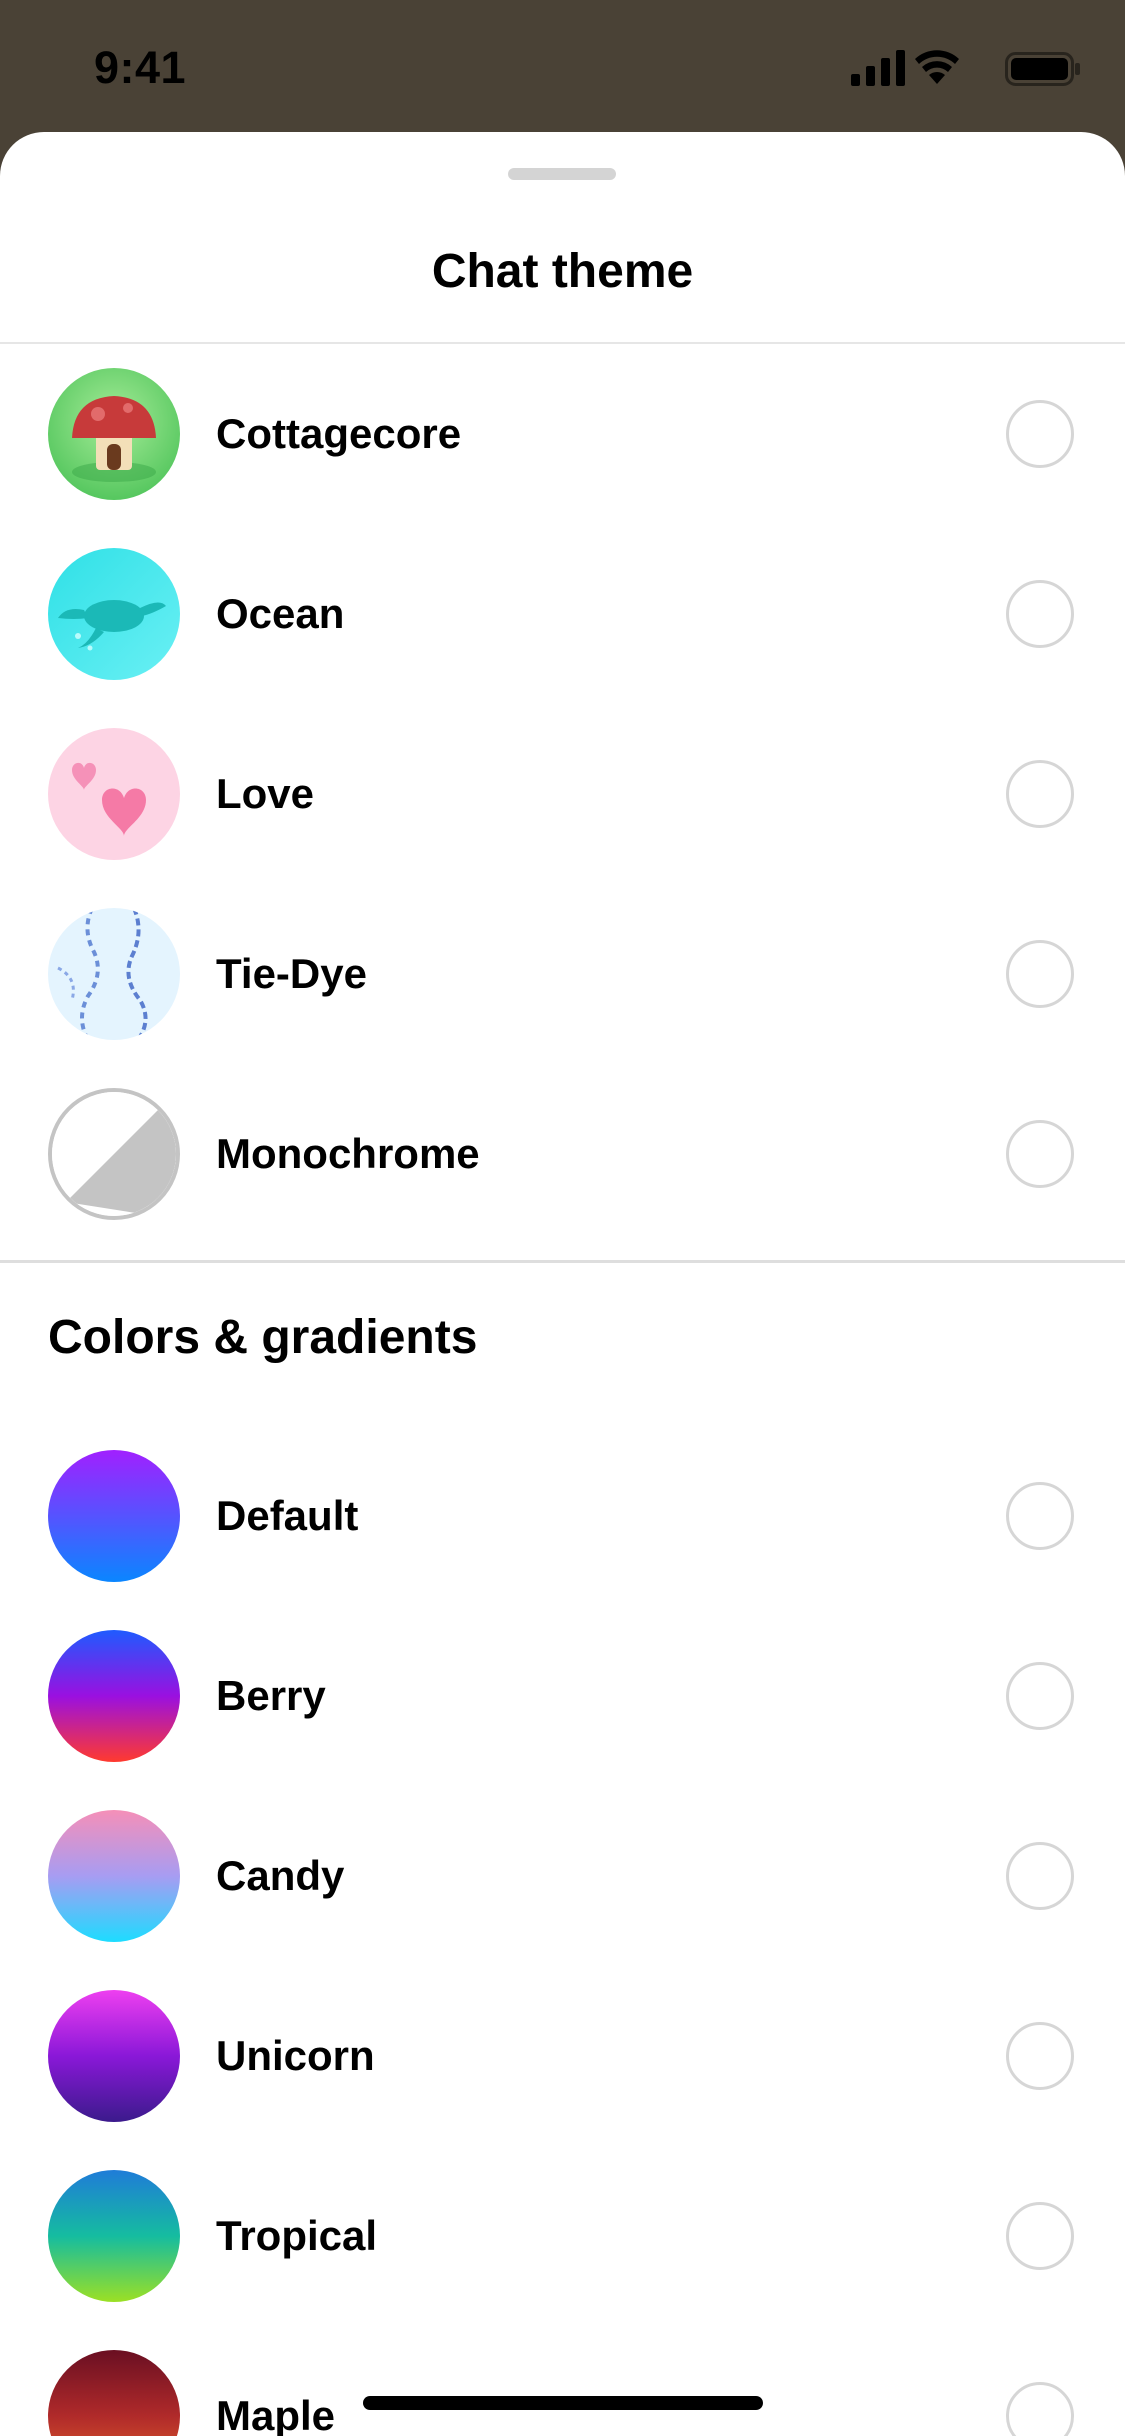 The image size is (1125, 2436). Describe the element at coordinates (114, 434) in the screenshot. I see `mushroom-house-icon` at that location.